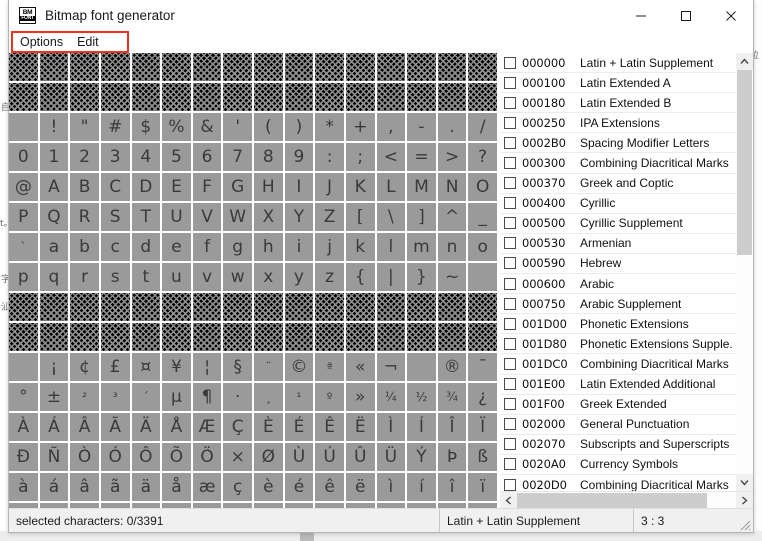  I want to click on char-cell: H, so click(269, 188).